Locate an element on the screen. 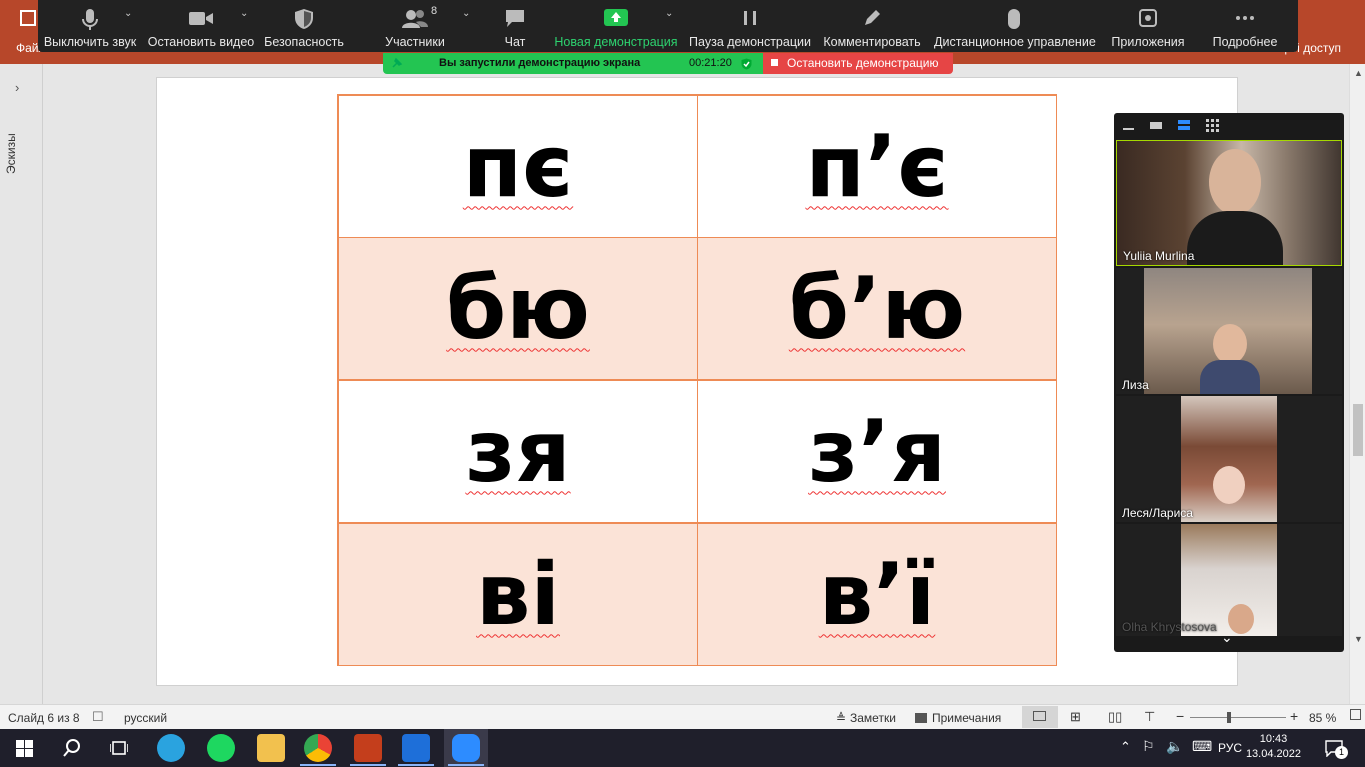 The width and height of the screenshot is (1365, 767). table-cell: пє is located at coordinates (518, 166).